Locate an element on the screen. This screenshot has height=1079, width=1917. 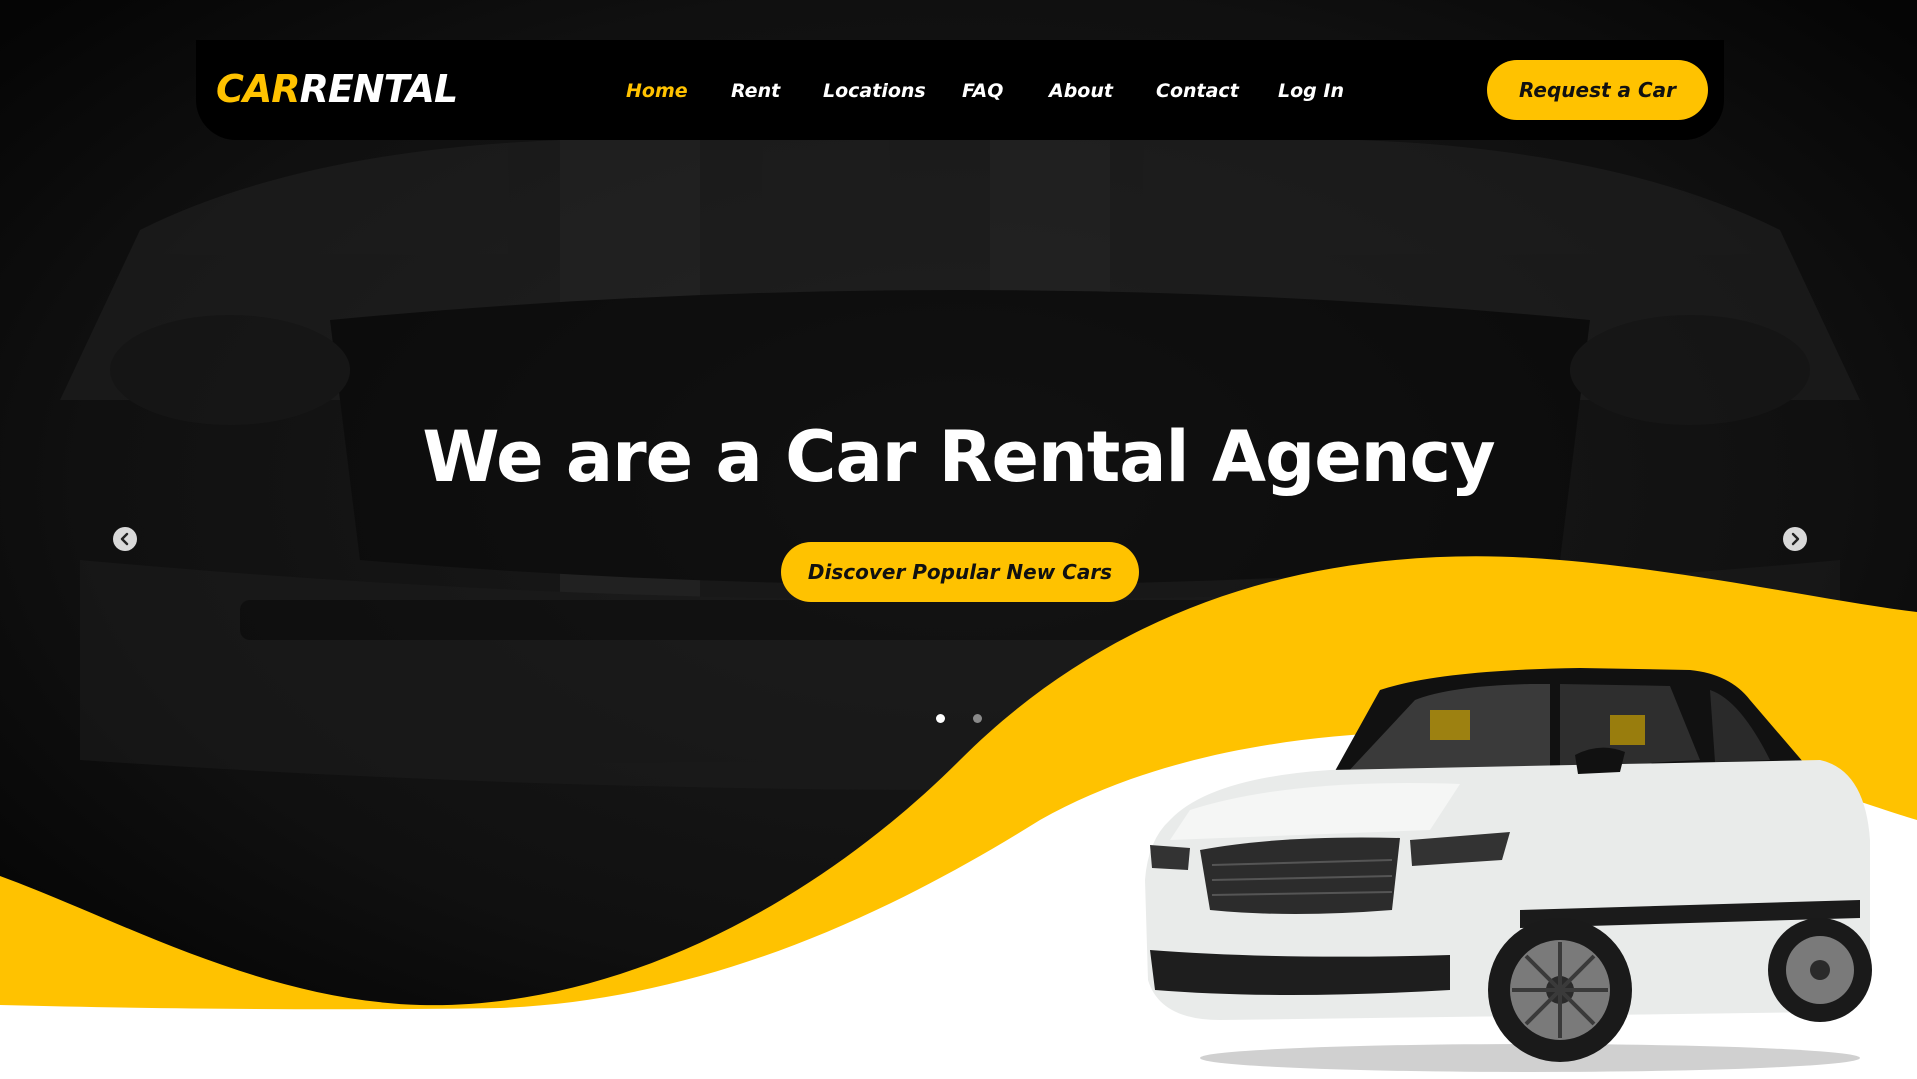
logo-rental-text: RENTAL is located at coordinates (379, 89).